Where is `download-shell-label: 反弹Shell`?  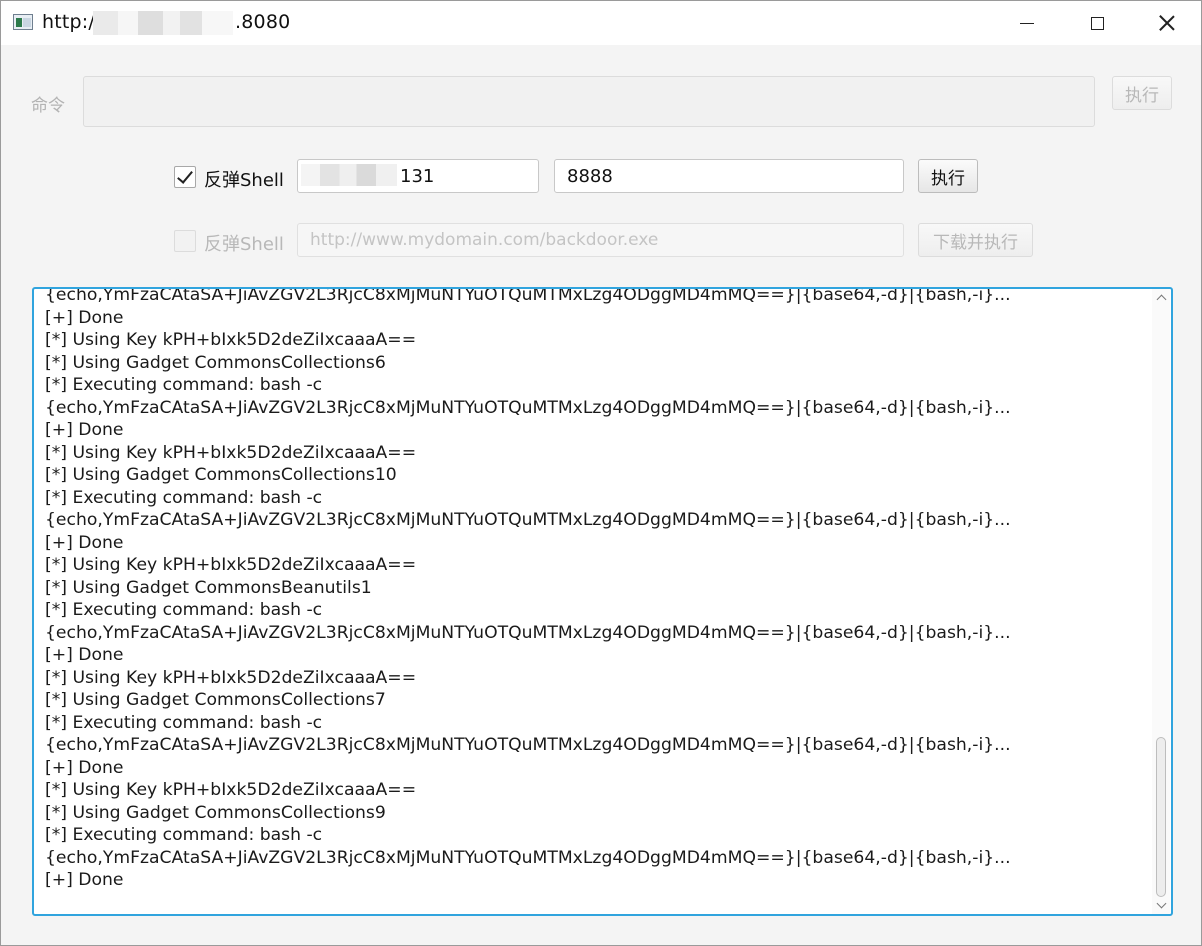 download-shell-label: 反弹Shell is located at coordinates (244, 244).